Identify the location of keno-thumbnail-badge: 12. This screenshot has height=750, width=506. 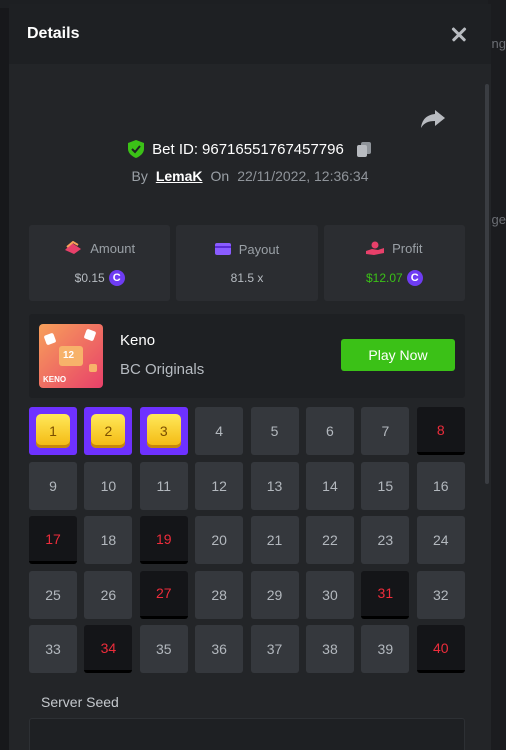
(69, 355).